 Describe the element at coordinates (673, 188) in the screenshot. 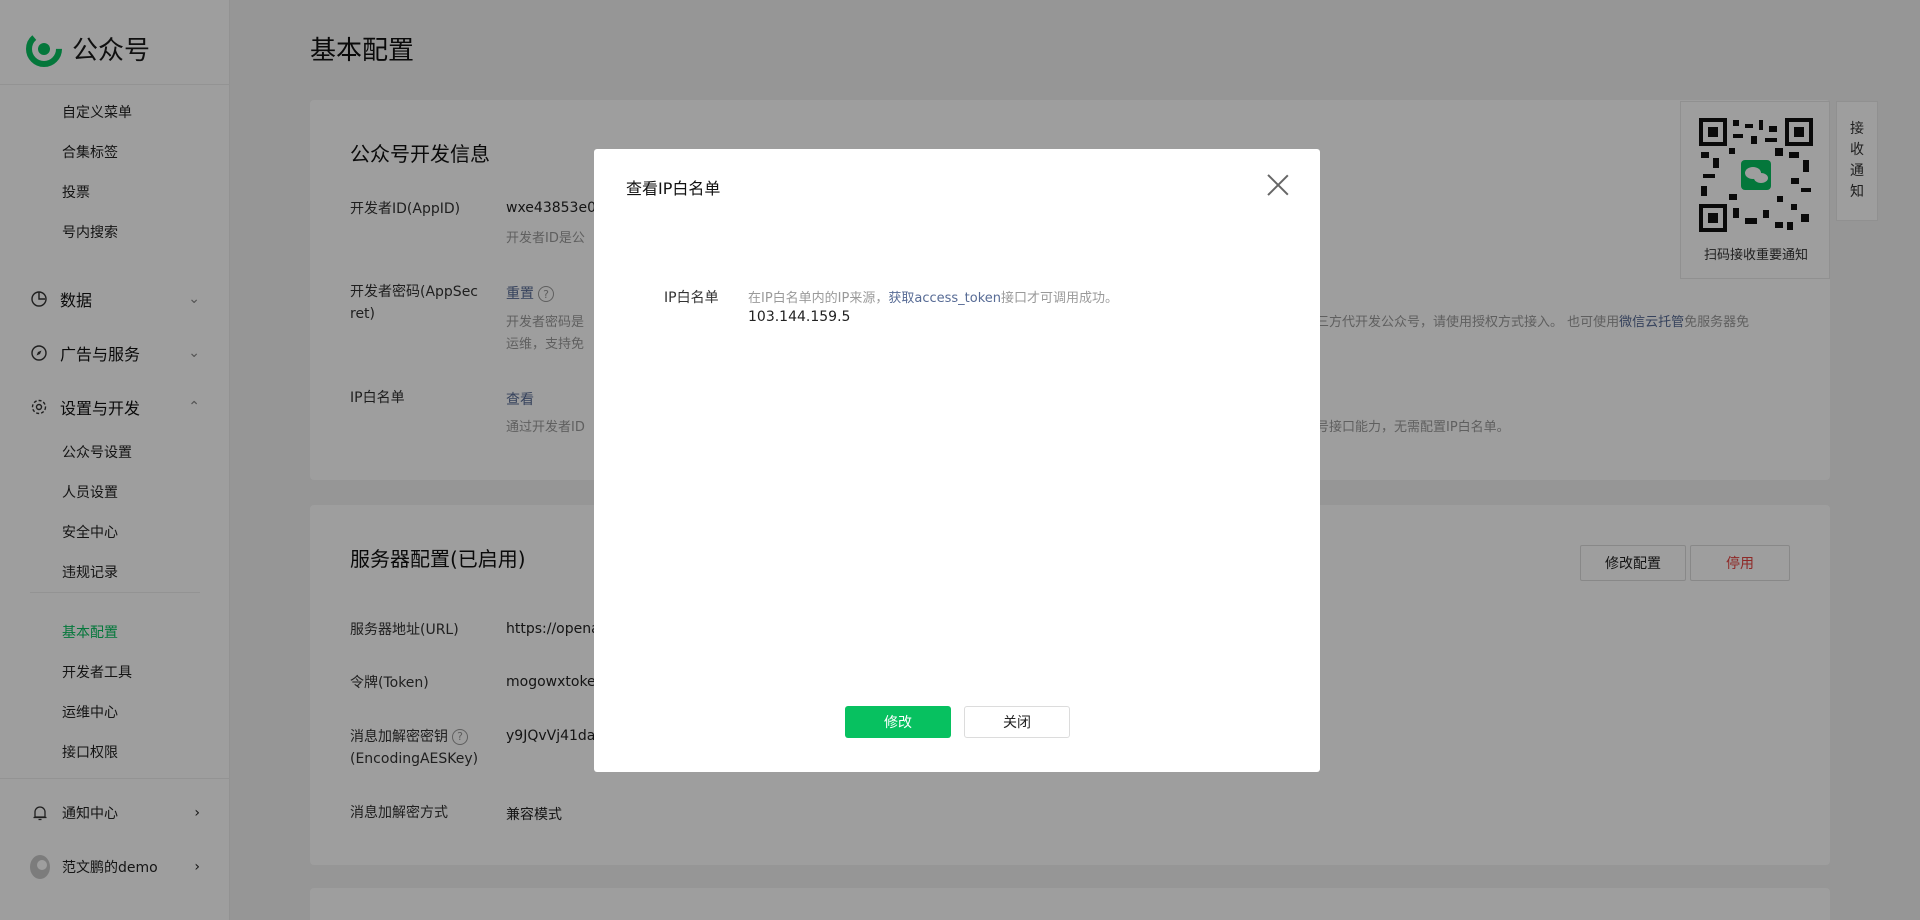

I see `dialog-title: 查看IP白名单` at that location.